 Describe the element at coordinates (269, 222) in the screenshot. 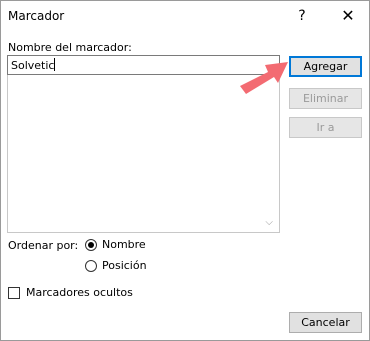

I see `chevron-down-icon: ⌵` at that location.